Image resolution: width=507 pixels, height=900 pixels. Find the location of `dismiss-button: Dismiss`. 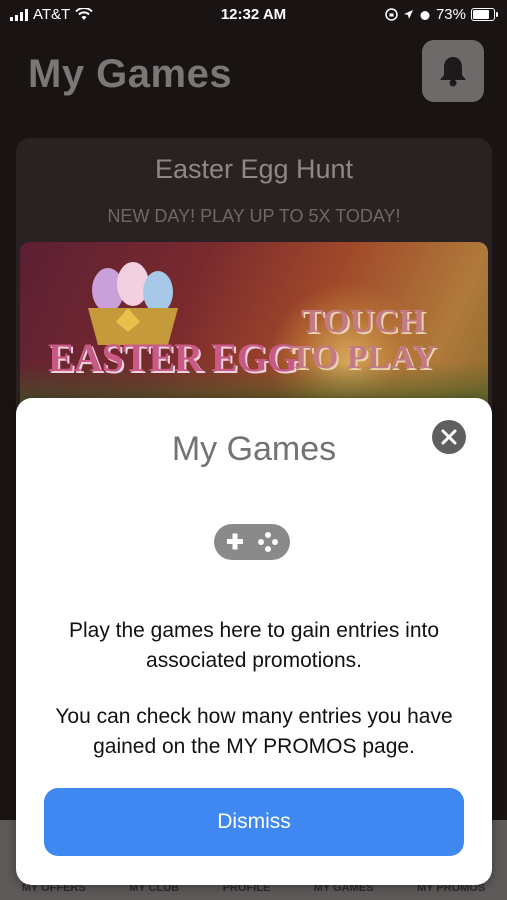

dismiss-button: Dismiss is located at coordinates (254, 822).